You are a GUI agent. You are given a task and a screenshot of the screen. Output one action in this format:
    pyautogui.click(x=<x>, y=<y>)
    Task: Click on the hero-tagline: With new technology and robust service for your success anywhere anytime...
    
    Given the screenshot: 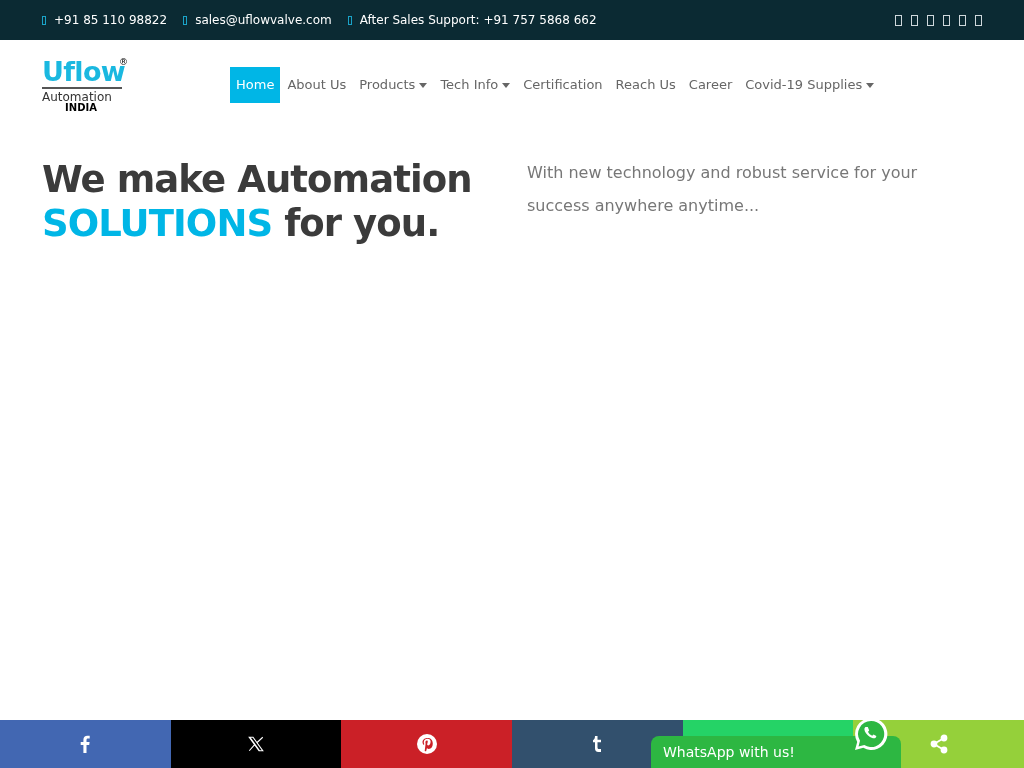 What is the action you would take?
    pyautogui.click(x=723, y=189)
    